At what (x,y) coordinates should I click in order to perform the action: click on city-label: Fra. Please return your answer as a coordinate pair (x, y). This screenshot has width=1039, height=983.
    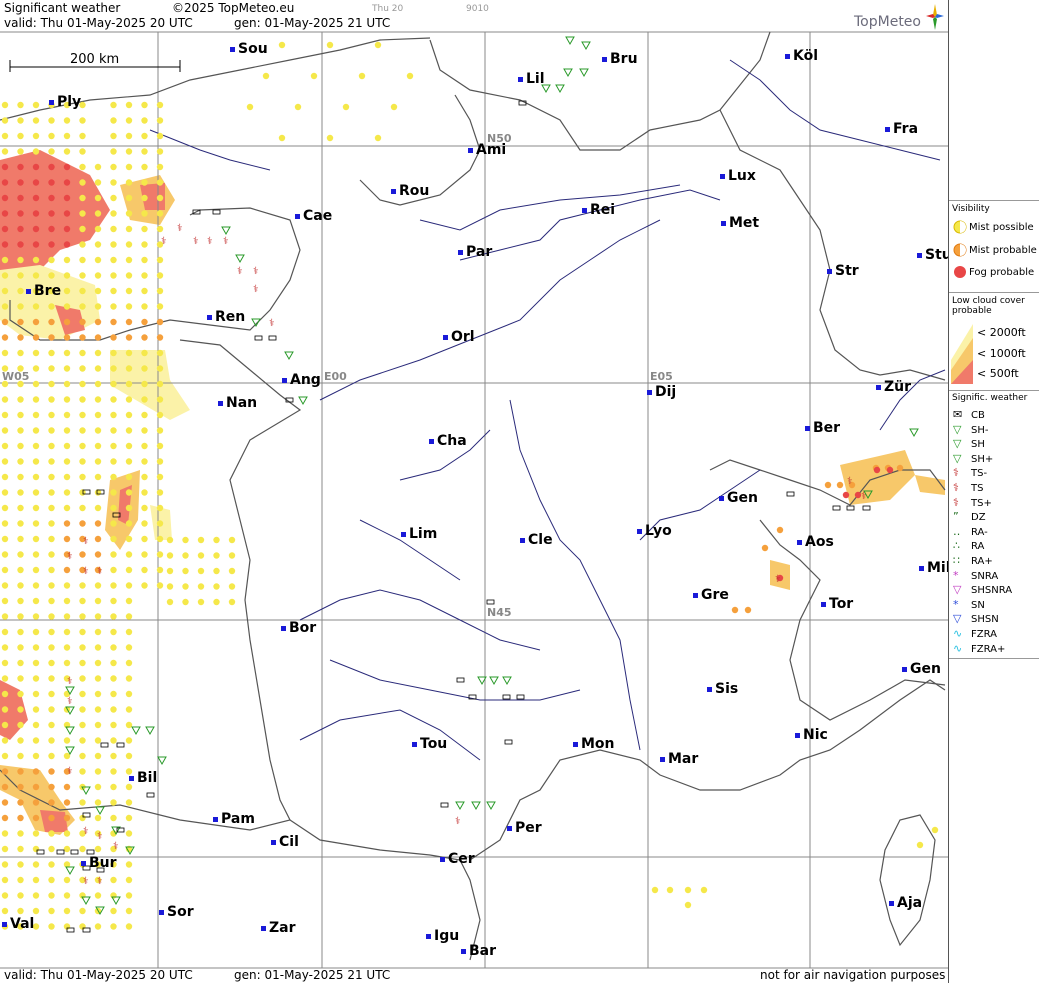
    Looking at the image, I should click on (901, 129).